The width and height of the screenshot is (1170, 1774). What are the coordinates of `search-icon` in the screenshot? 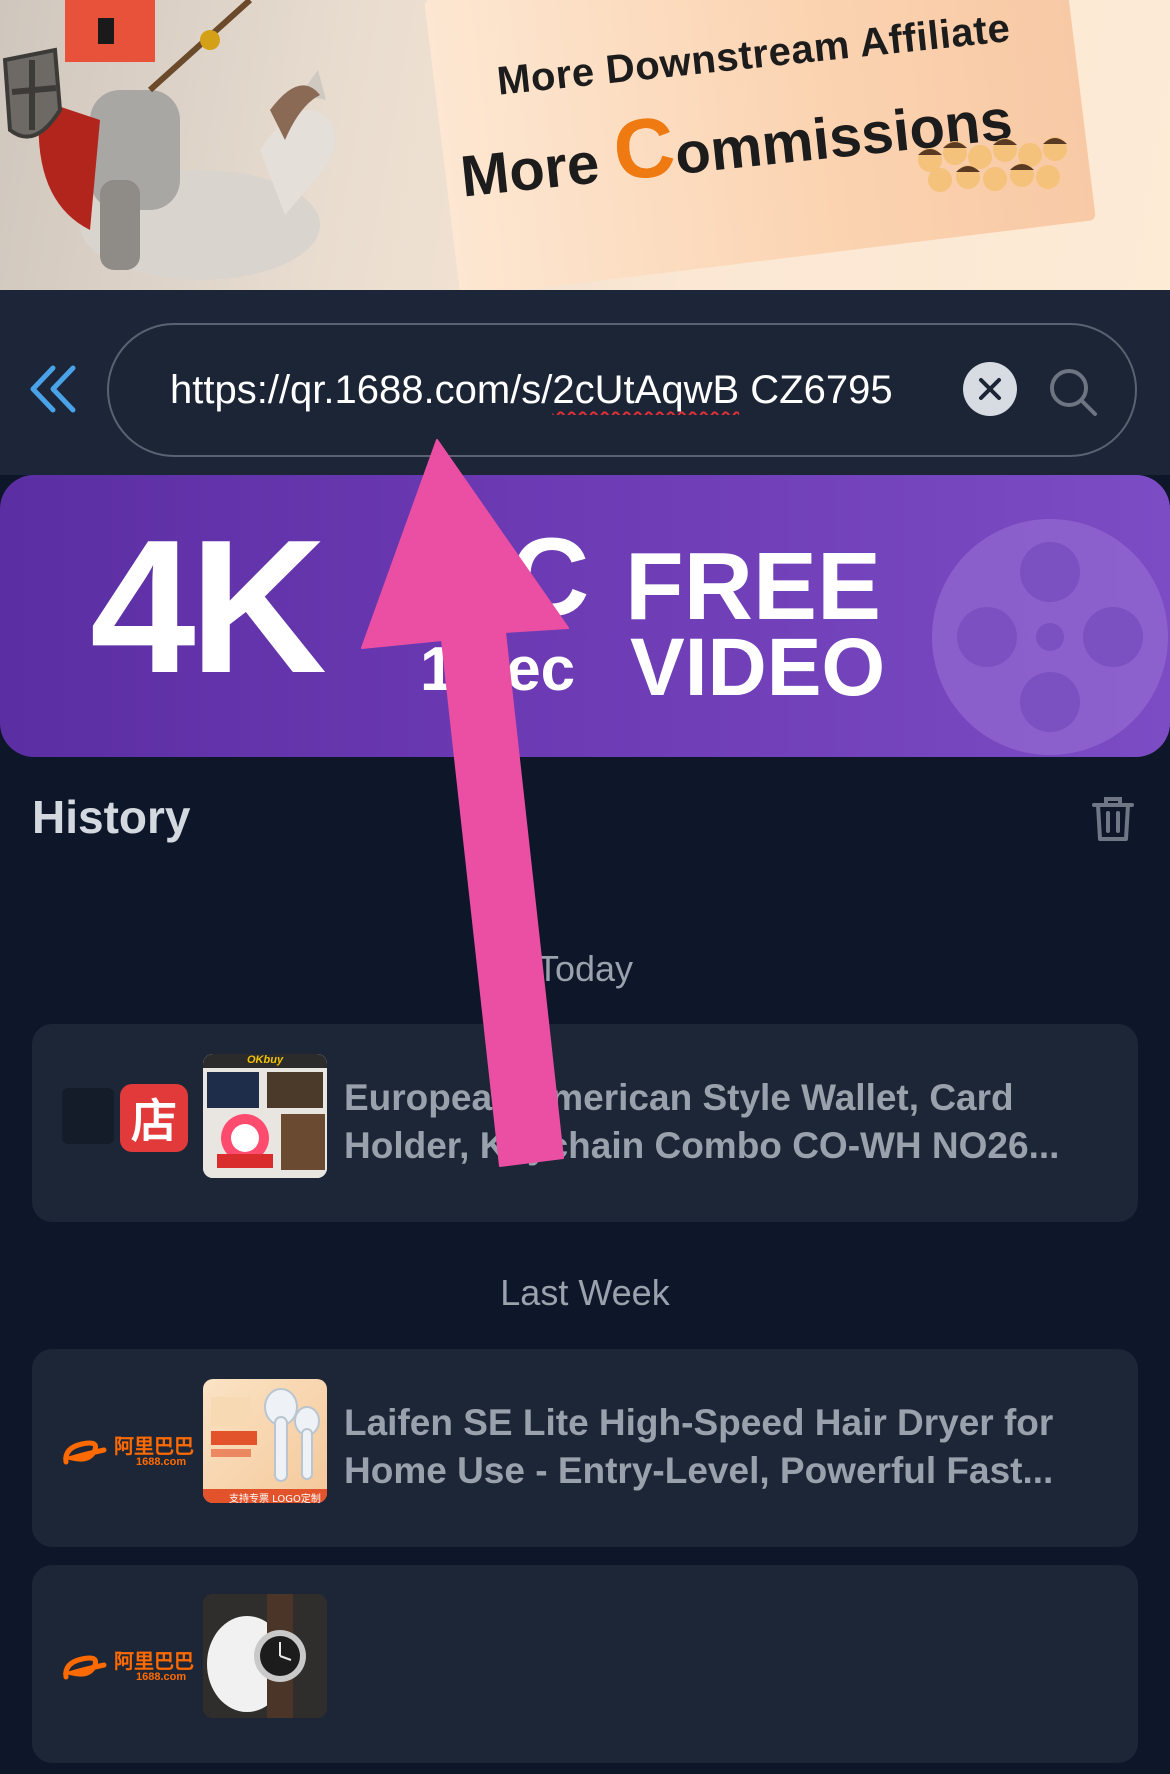 It's located at (1073, 392).